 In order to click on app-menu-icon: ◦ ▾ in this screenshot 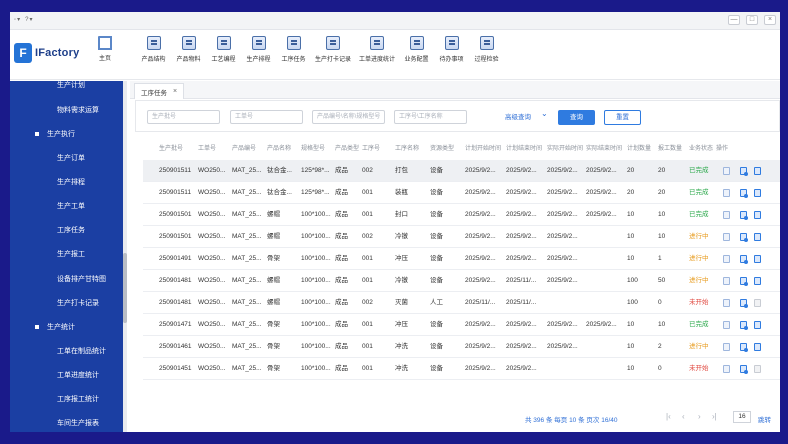, I will do `click(17, 20)`.